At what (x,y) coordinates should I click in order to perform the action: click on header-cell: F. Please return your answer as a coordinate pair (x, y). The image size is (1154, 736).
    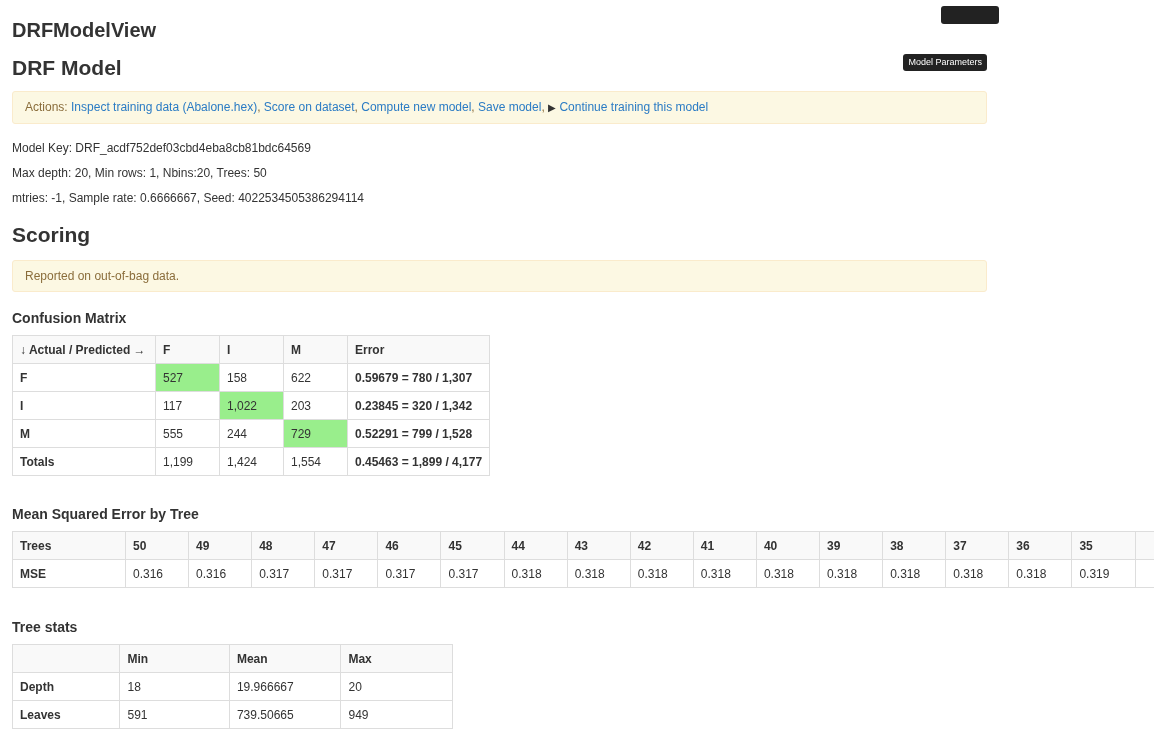
    Looking at the image, I should click on (187, 349).